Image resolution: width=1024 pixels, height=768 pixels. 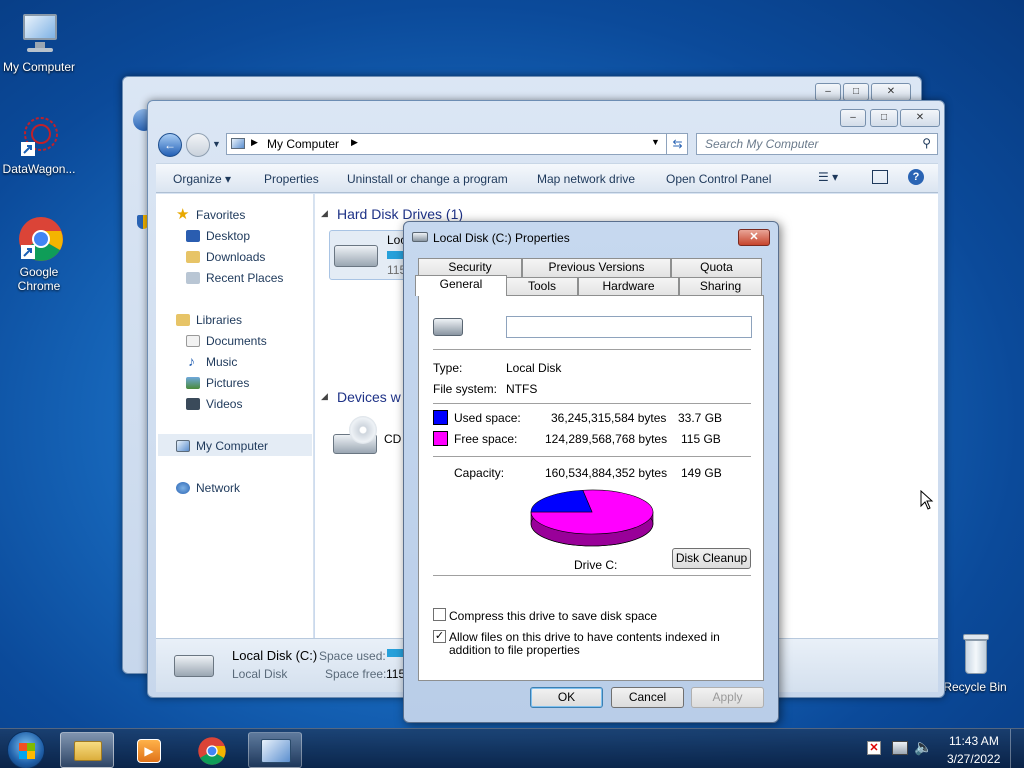 I want to click on clock-time: 11:43 AM, so click(x=974, y=741).